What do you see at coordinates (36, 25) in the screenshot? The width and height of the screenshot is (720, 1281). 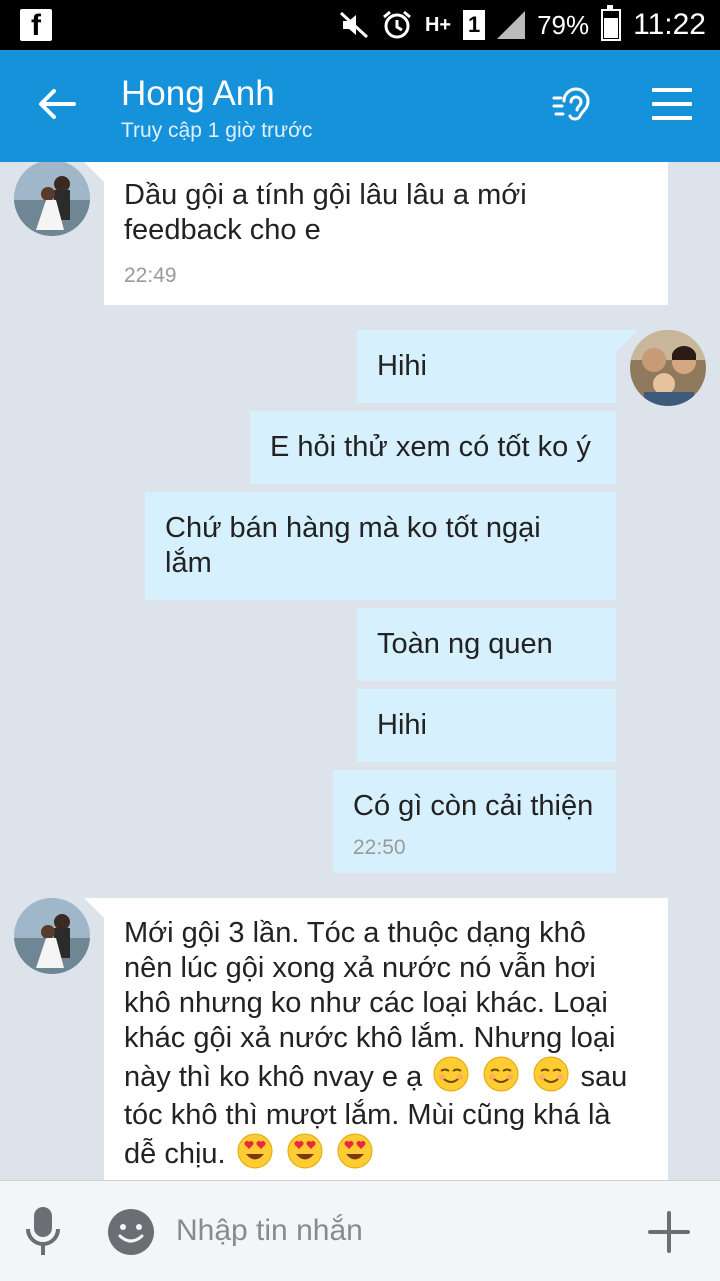 I see `facebook-notification-icon: f` at bounding box center [36, 25].